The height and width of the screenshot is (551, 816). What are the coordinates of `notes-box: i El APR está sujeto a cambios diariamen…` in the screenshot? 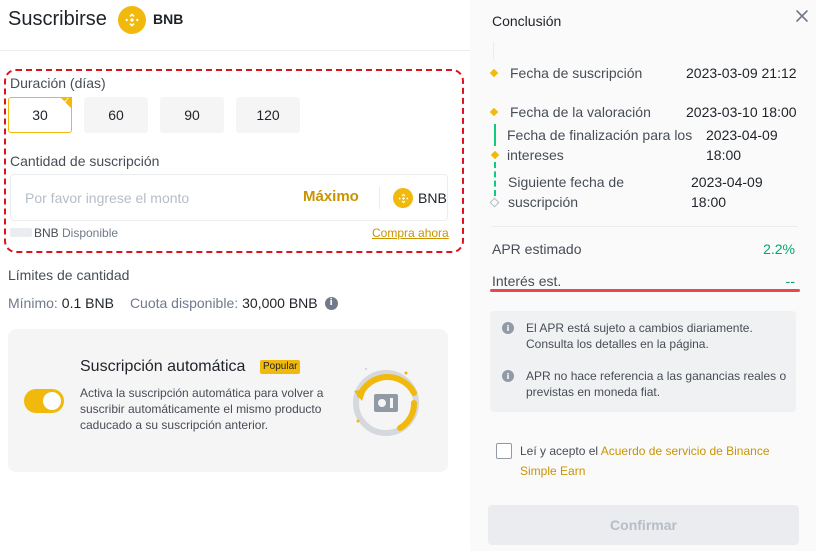 It's located at (643, 361).